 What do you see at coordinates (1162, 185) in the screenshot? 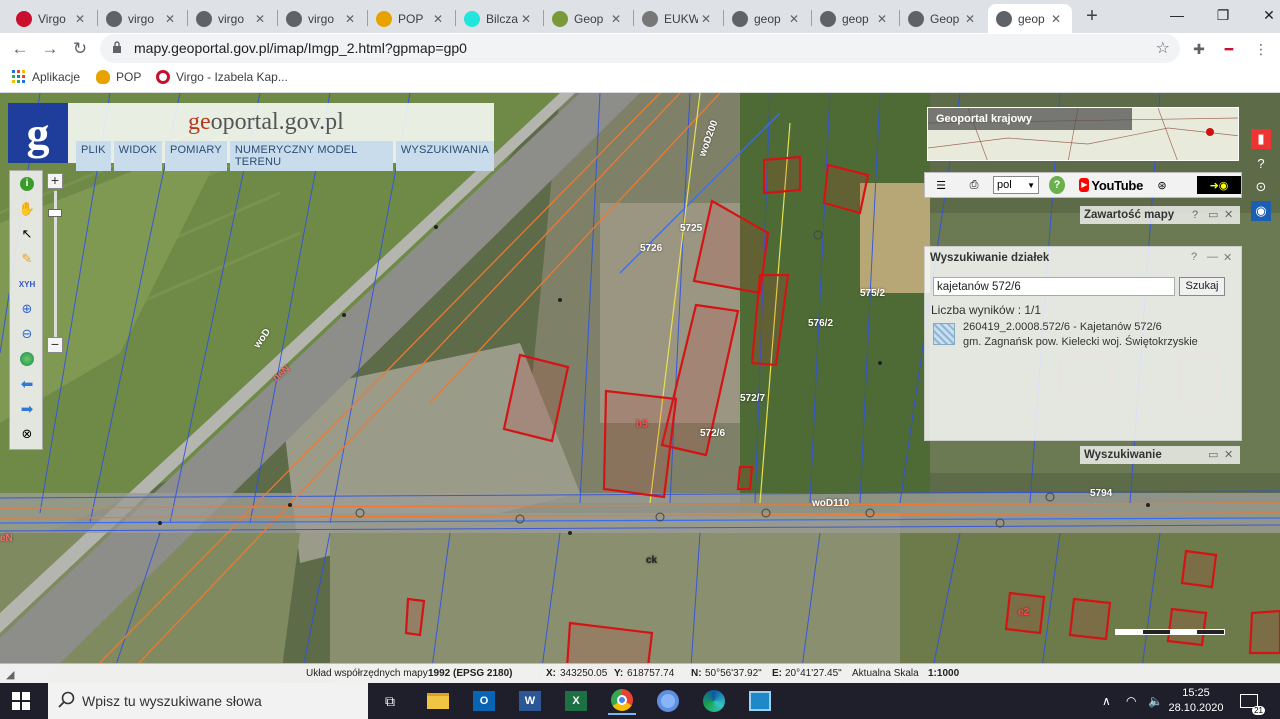
I see `settings-icon: ⊛` at bounding box center [1162, 185].